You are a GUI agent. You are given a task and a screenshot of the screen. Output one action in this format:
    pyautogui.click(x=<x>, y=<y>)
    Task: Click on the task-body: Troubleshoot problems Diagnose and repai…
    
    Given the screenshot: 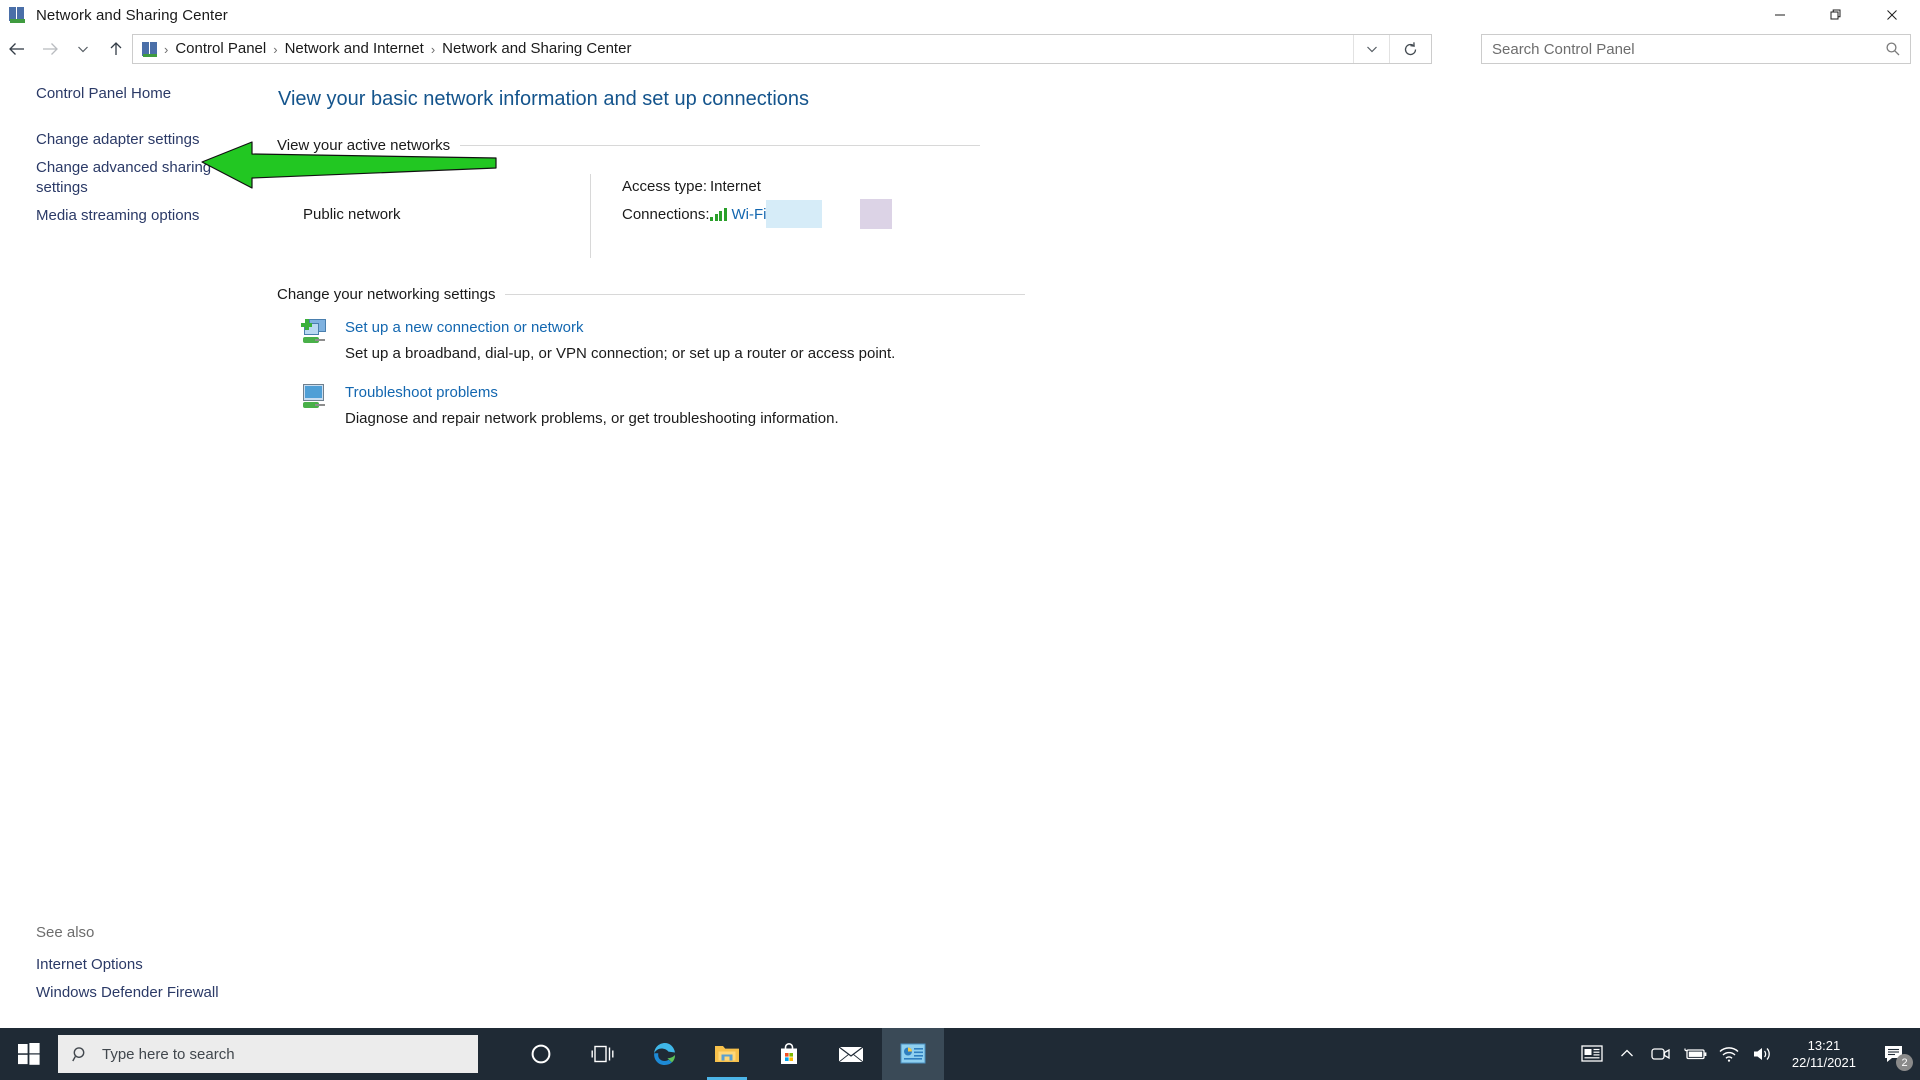 What is the action you would take?
    pyautogui.click(x=592, y=405)
    